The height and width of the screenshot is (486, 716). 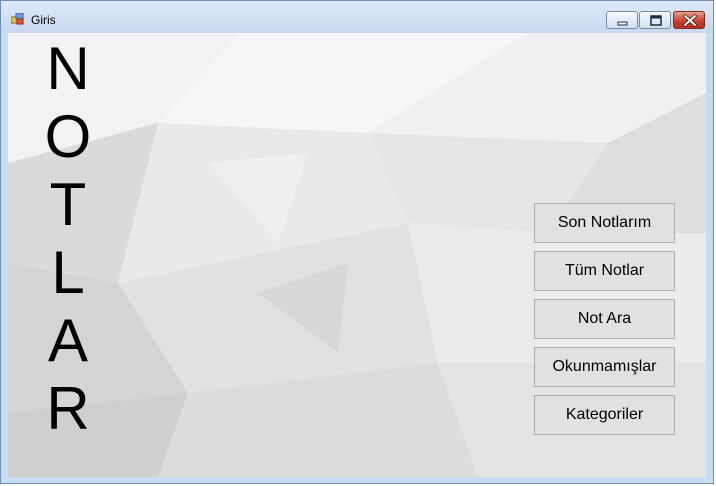 What do you see at coordinates (604, 223) in the screenshot?
I see `son-notlarim-button: Son Notlarım` at bounding box center [604, 223].